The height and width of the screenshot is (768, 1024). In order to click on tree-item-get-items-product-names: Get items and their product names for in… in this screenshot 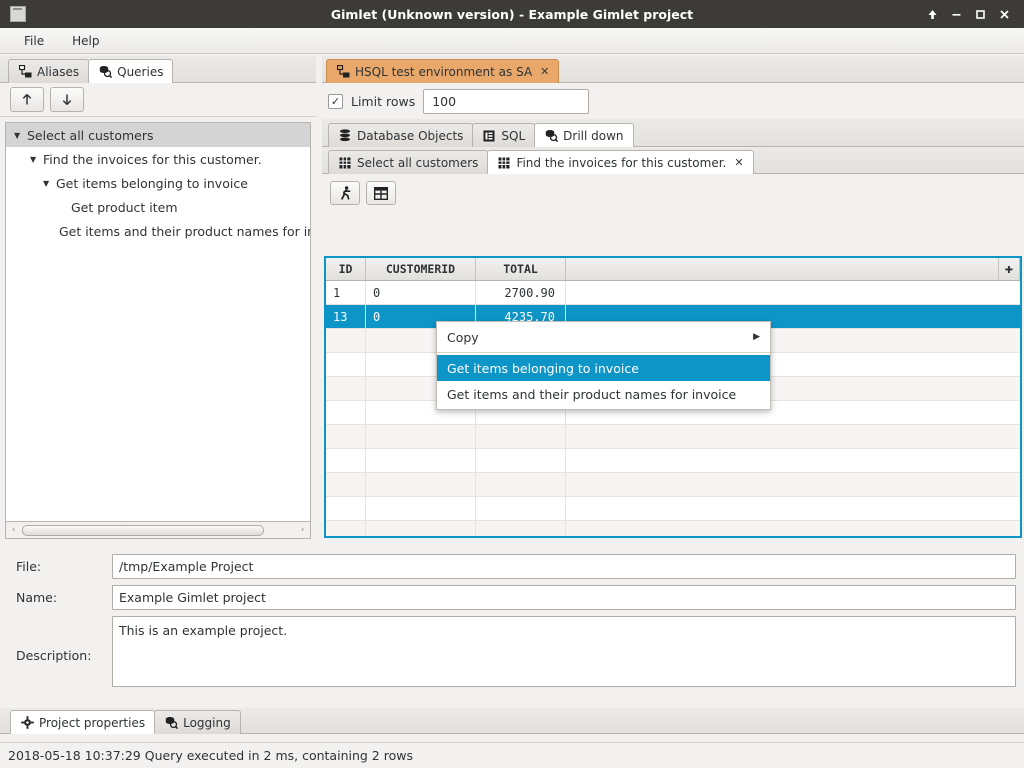, I will do `click(158, 231)`.